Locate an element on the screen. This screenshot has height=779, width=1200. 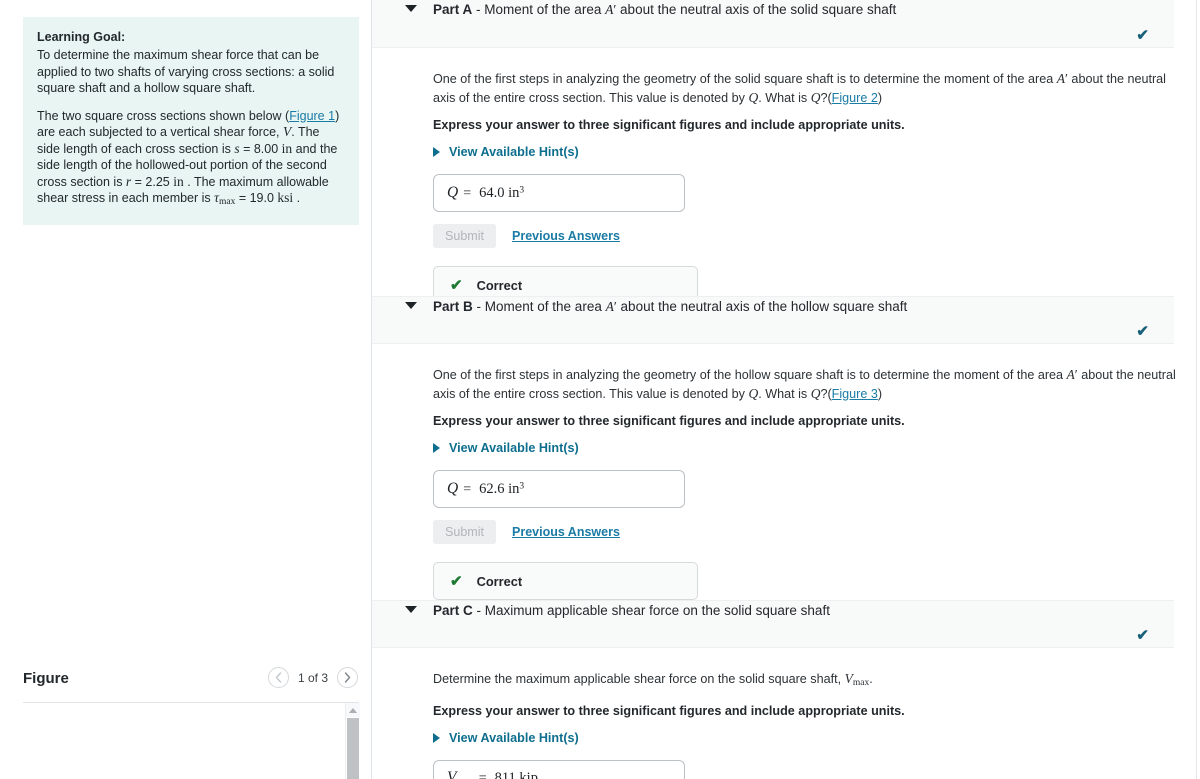
pb-symbol-Q-2: Q is located at coordinates (815, 393).